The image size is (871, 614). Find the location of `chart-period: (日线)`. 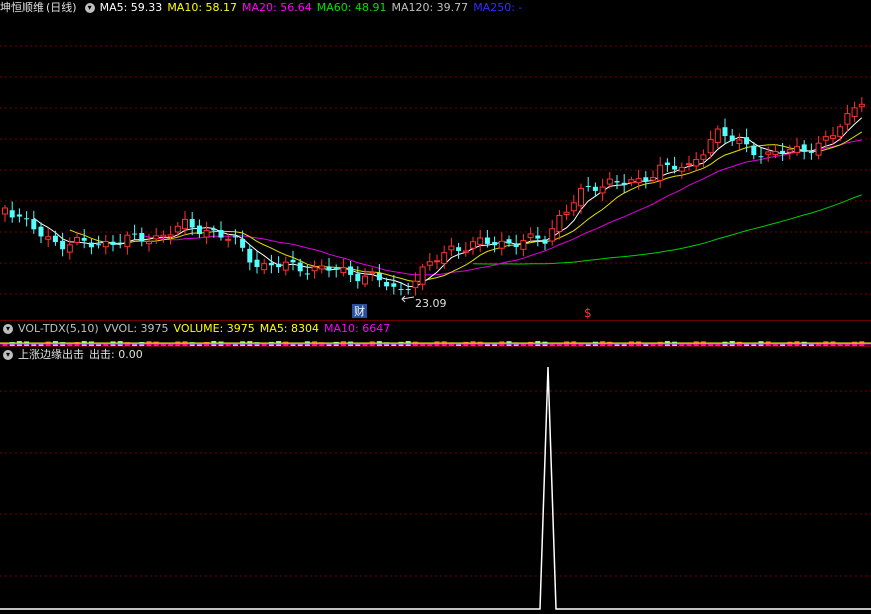

chart-period: (日线) is located at coordinates (61, 7).